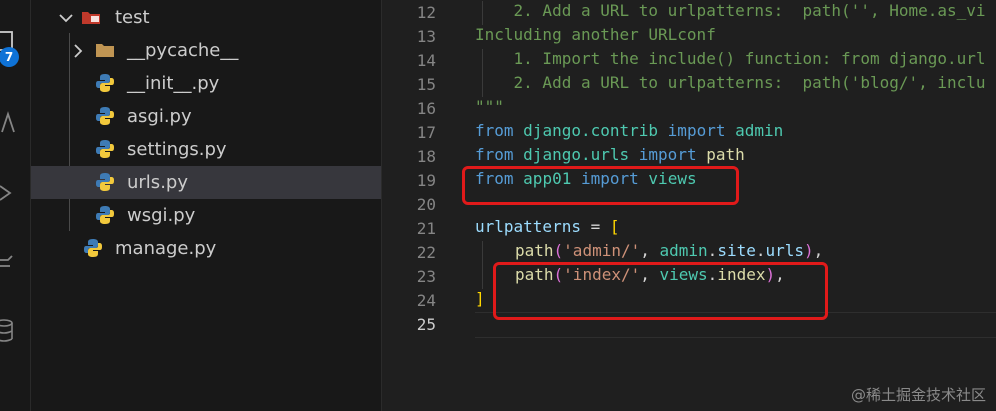 The image size is (996, 411). What do you see at coordinates (712, 250) in the screenshot?
I see `punctuation: .` at bounding box center [712, 250].